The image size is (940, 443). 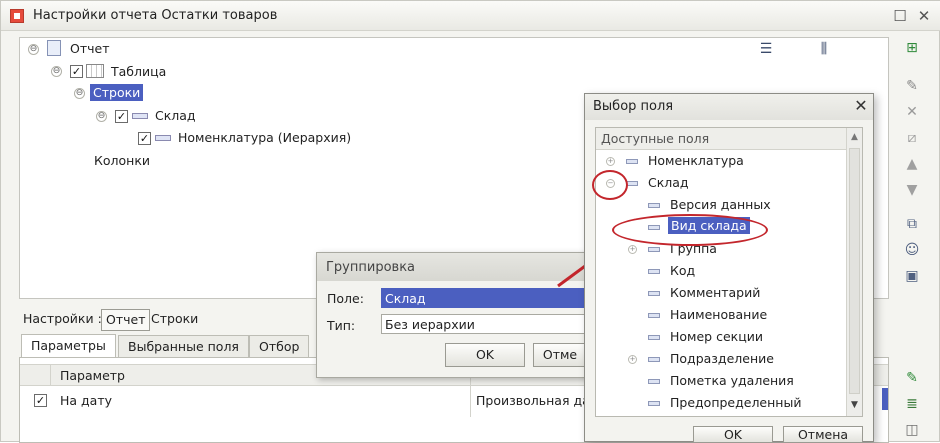 What do you see at coordinates (92, 375) in the screenshot?
I see `param-column-header: Параметр` at bounding box center [92, 375].